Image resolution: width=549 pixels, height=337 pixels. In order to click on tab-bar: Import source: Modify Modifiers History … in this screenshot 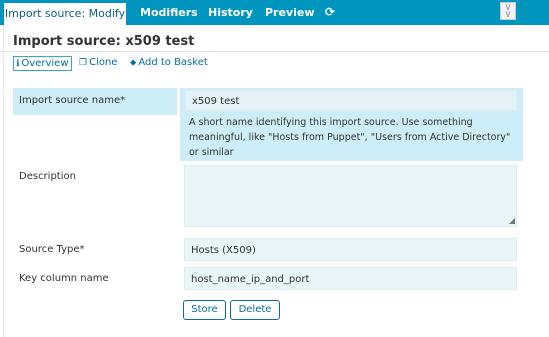, I will do `click(274, 12)`.